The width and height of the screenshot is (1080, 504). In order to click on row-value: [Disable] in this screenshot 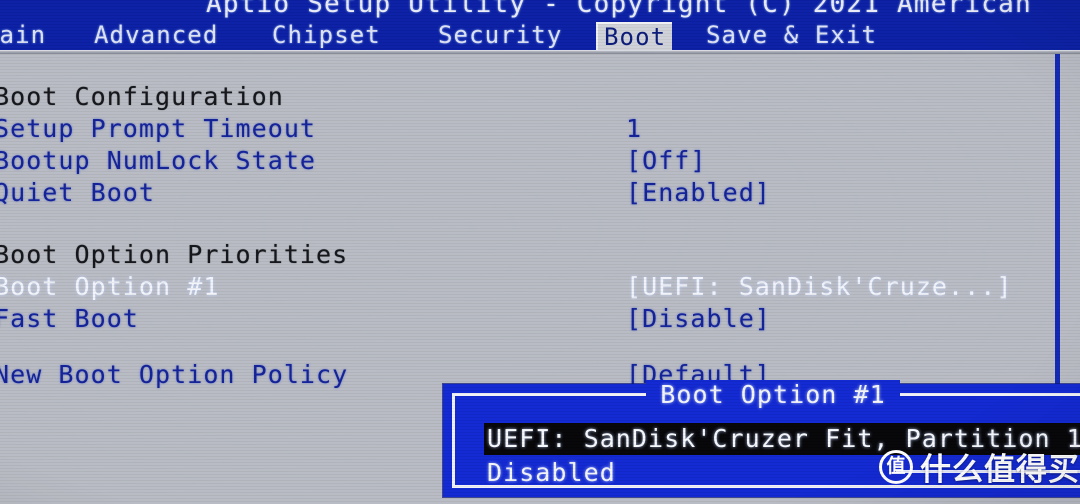, I will do `click(698, 318)`.